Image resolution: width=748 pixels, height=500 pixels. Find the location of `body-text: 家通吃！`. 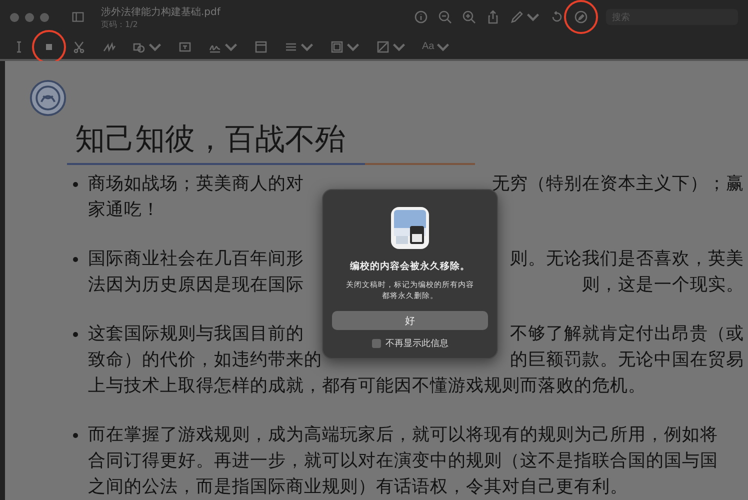

body-text: 家通吃！ is located at coordinates (124, 210).